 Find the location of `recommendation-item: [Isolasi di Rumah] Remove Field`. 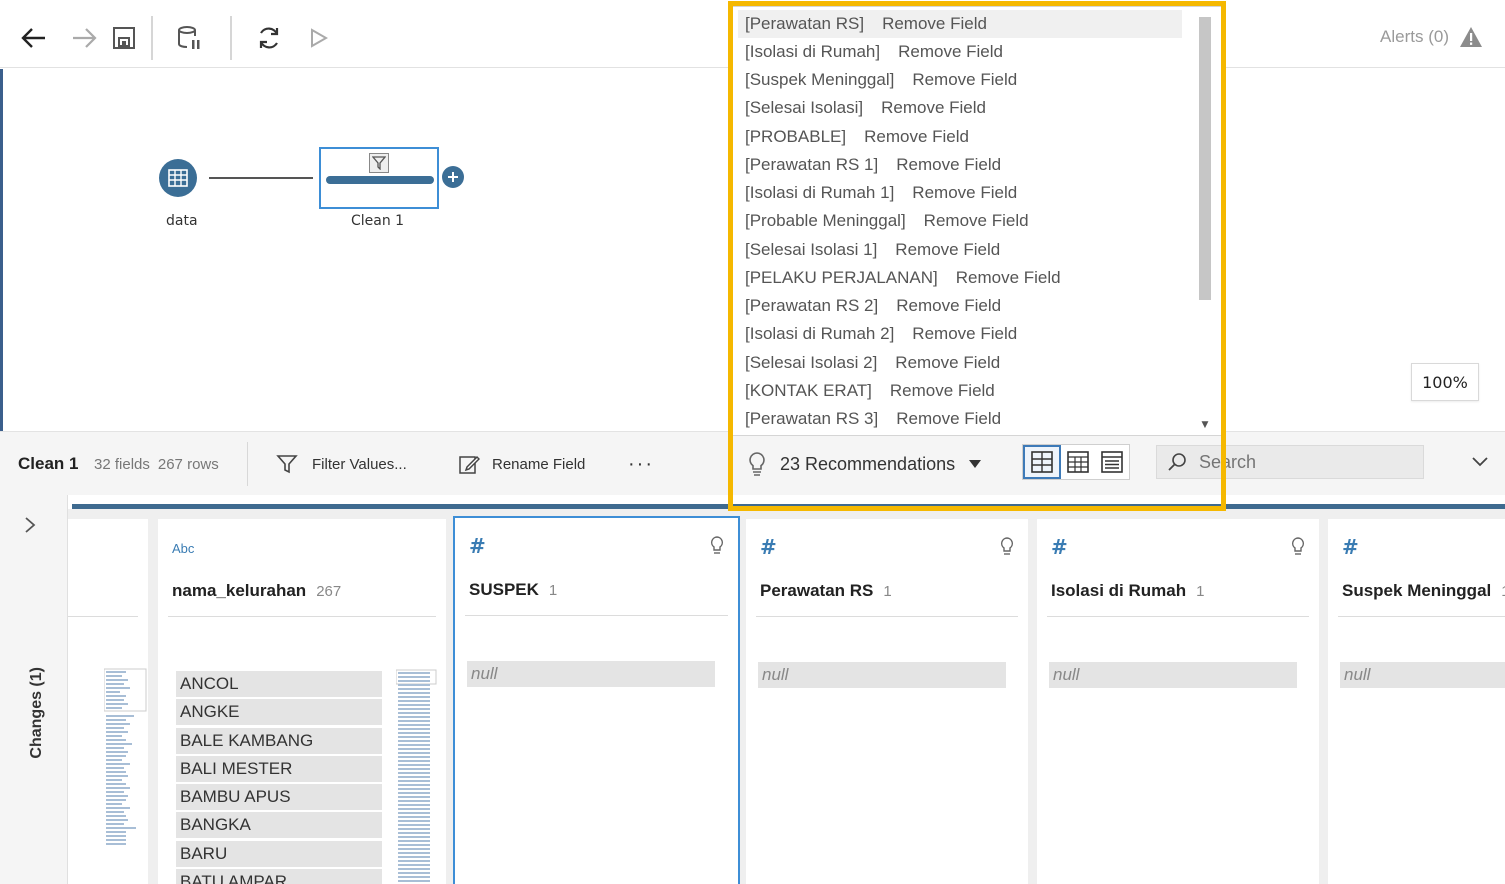

recommendation-item: [Isolasi di Rumah] Remove Field is located at coordinates (874, 52).